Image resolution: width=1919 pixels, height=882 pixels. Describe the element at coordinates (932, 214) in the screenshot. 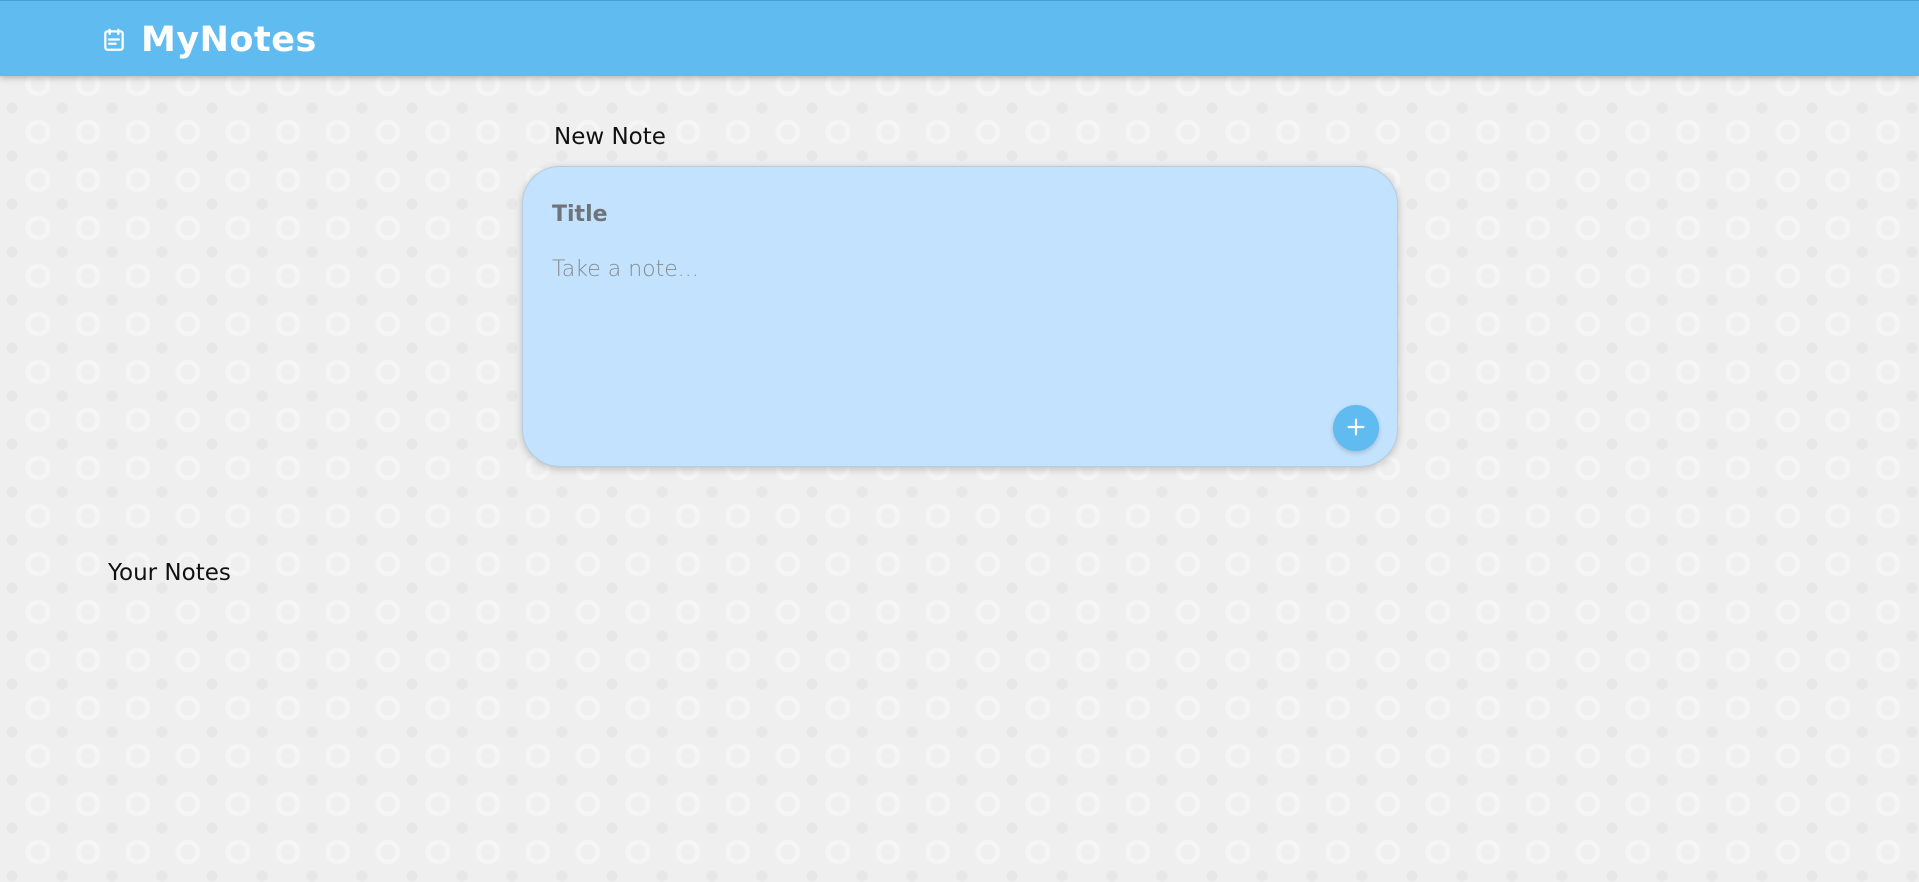

I see `note-title-input` at that location.